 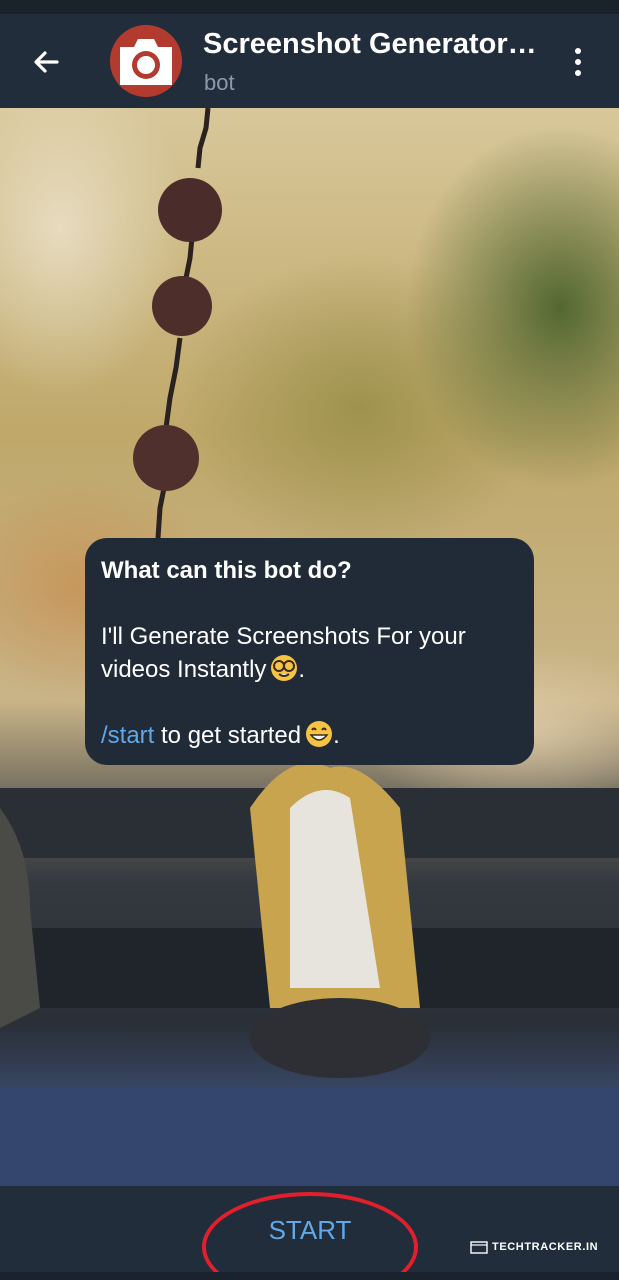 I want to click on chat-header: Screenshot Generator… bot, so click(x=309, y=61).